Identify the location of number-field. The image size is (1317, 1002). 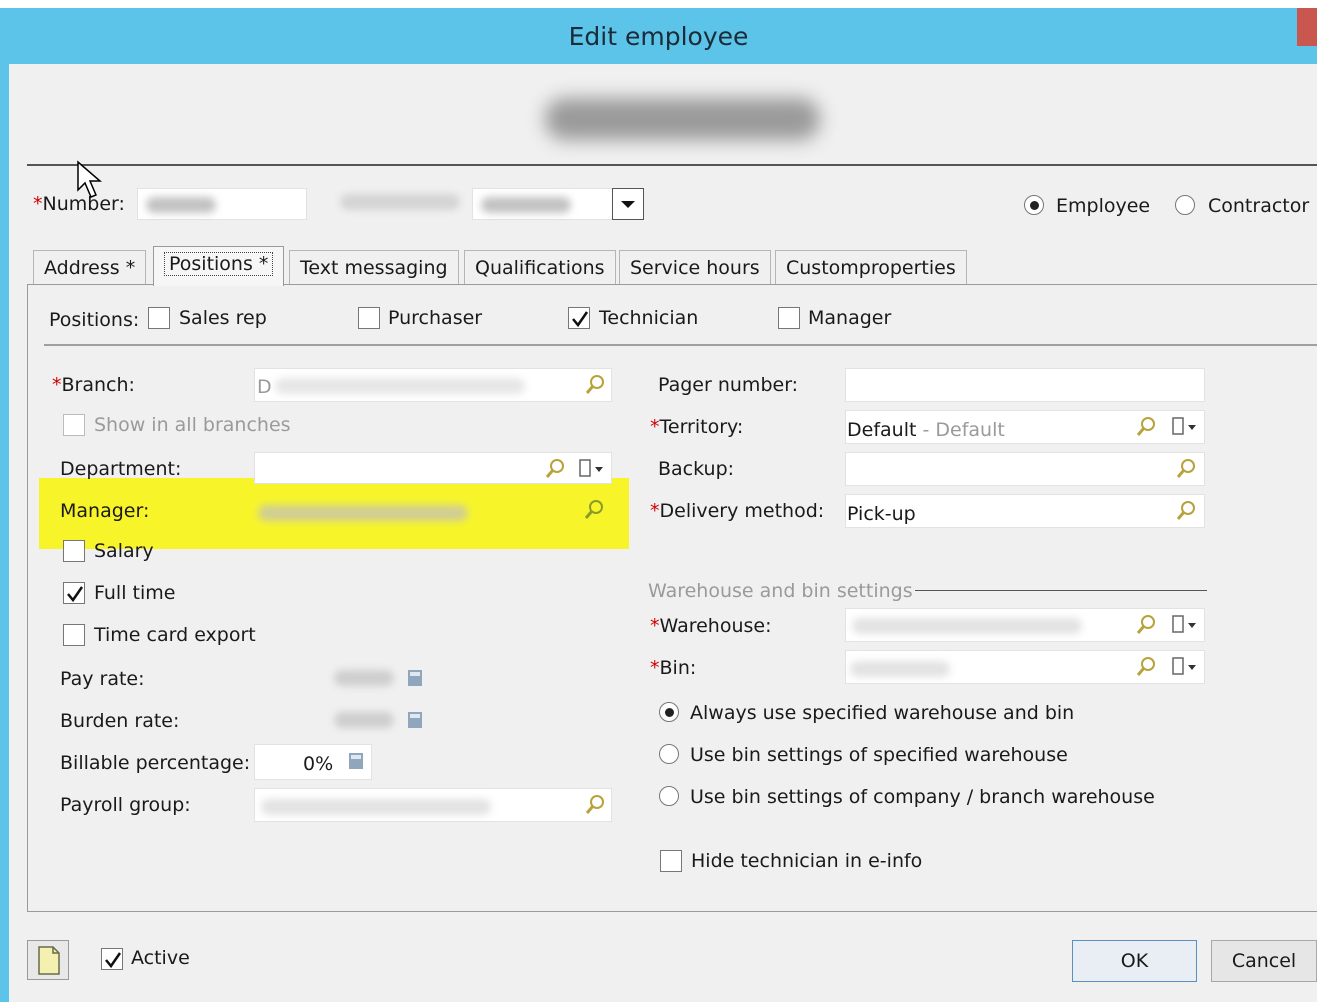
(222, 204).